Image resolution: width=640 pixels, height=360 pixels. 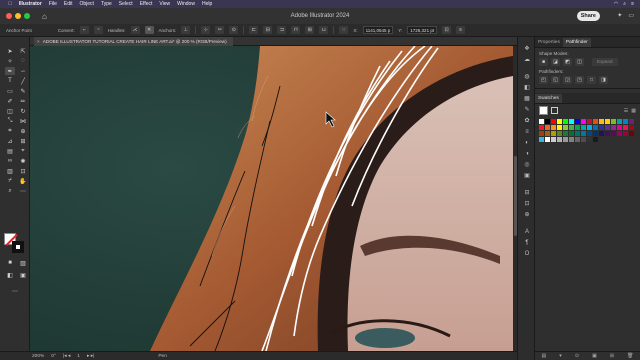 What do you see at coordinates (10, 111) in the screenshot?
I see `eraser-tool-icon: ◫` at bounding box center [10, 111].